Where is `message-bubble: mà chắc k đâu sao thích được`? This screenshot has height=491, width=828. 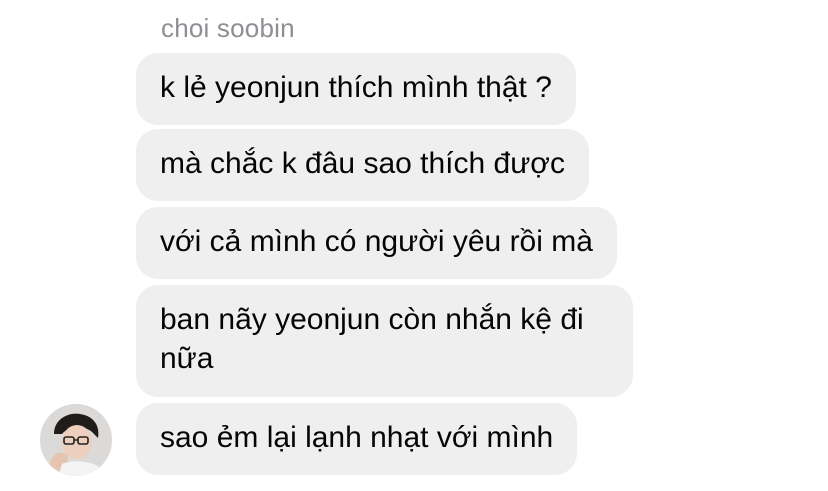 message-bubble: mà chắc k đâu sao thích được is located at coordinates (362, 165).